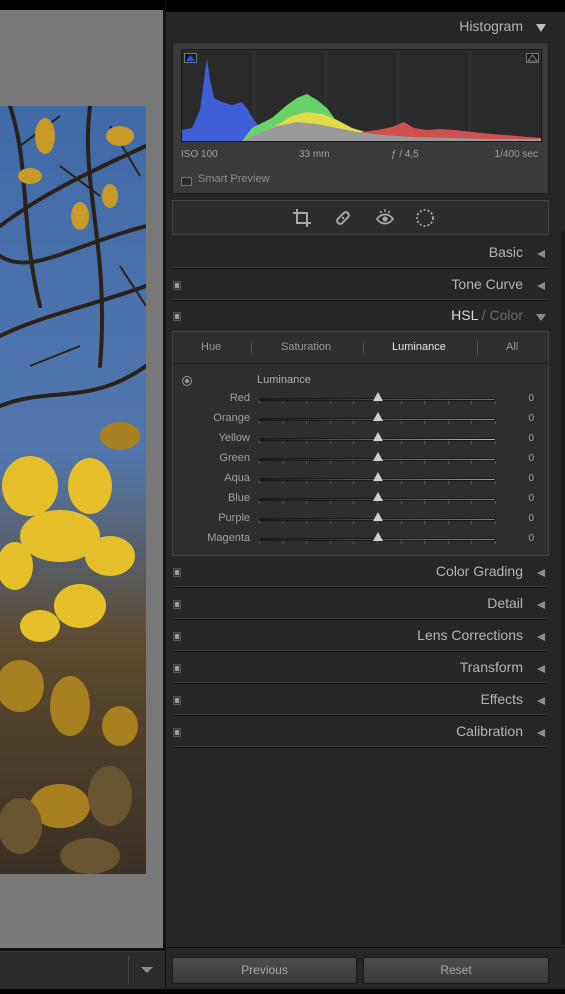 The image size is (565, 994). I want to click on slider-row-green: Green 0, so click(360, 461).